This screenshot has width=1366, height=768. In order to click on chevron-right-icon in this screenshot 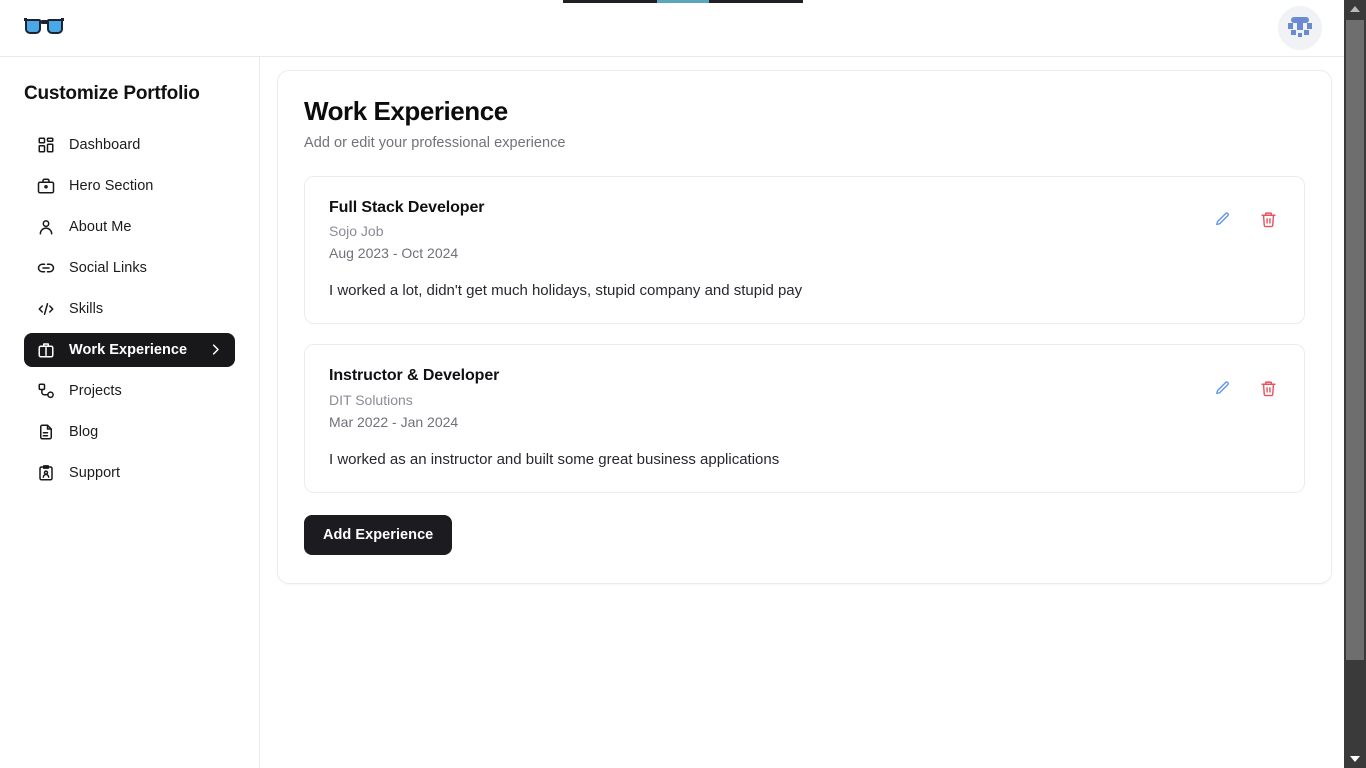, I will do `click(215, 349)`.